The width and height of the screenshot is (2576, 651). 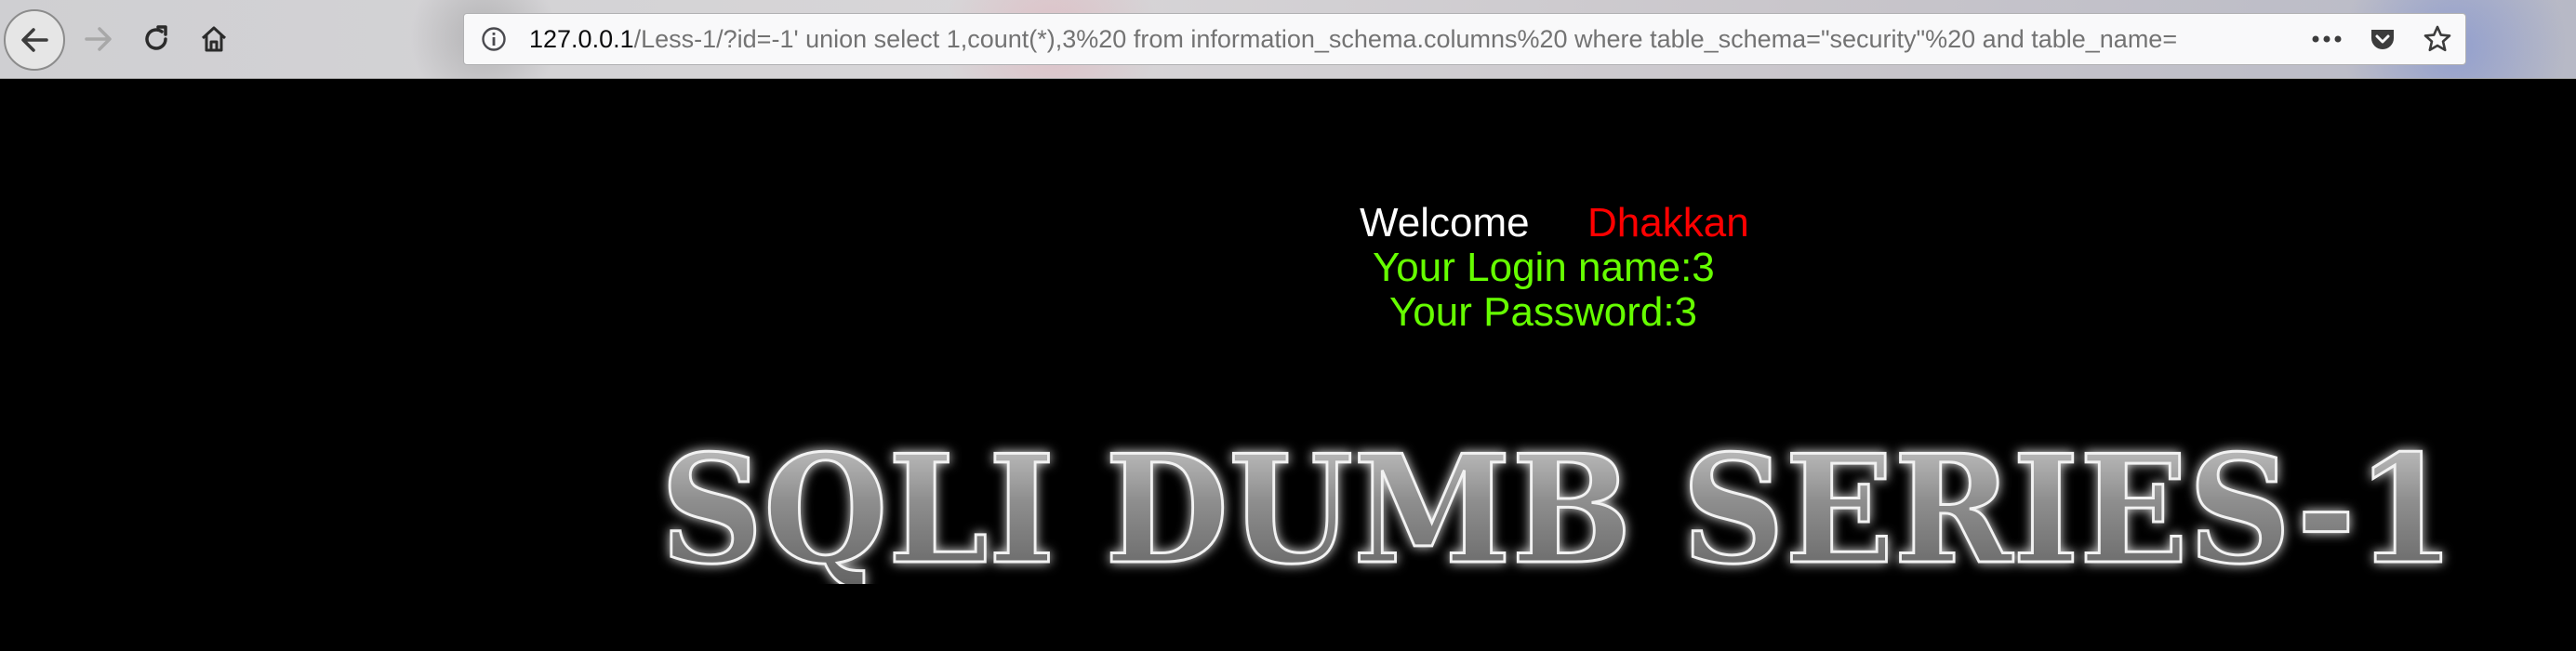 I want to click on url-host: 127.0.0.1, so click(x=581, y=38).